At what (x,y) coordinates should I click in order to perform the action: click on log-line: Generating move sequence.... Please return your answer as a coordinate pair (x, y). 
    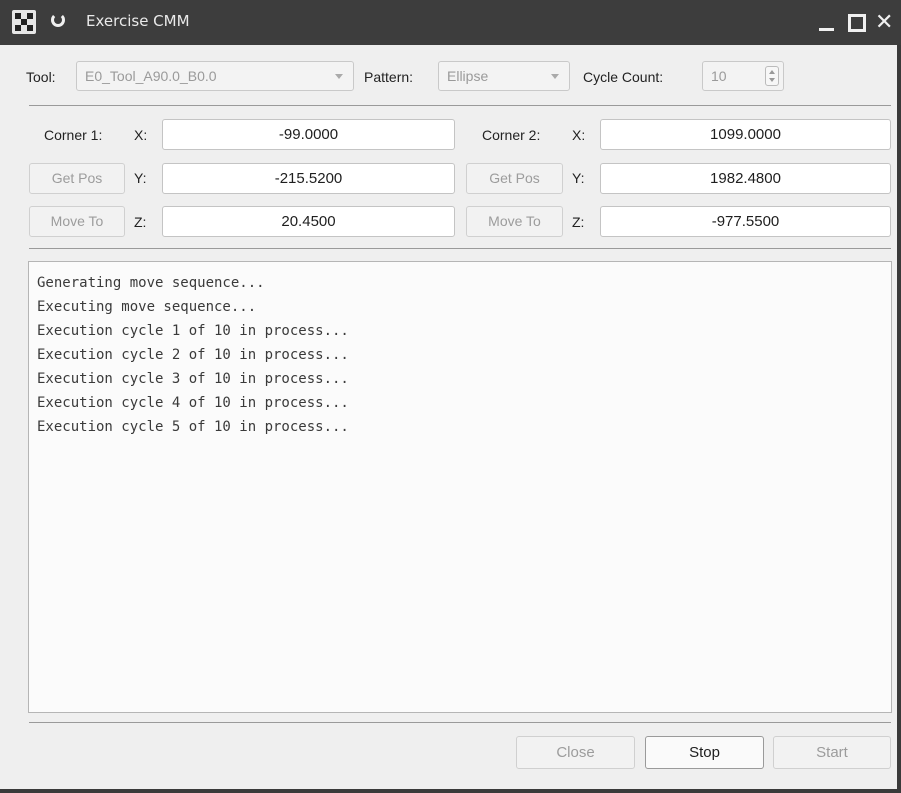
    Looking at the image, I should click on (151, 283).